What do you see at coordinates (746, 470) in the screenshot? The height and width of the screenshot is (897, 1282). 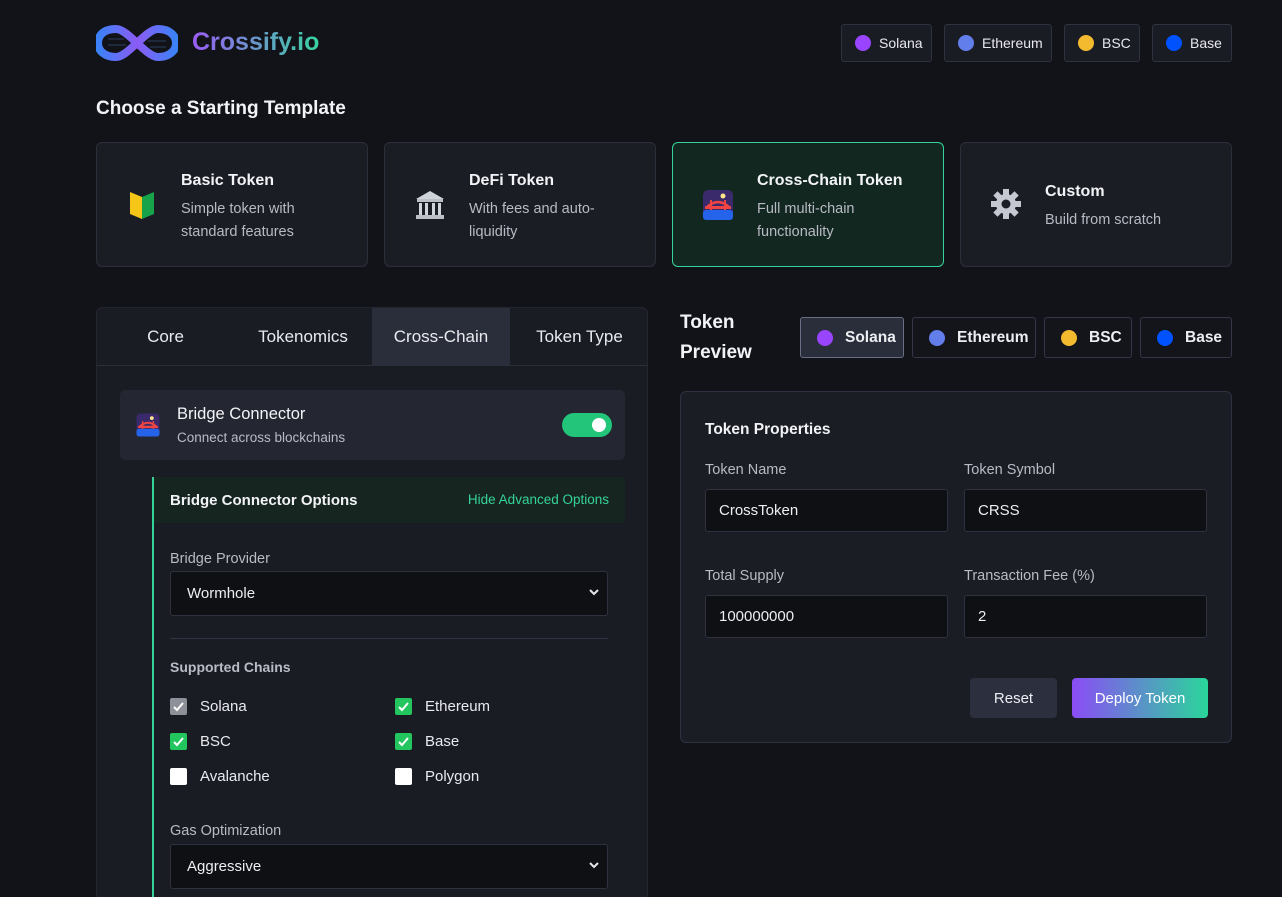 I see `token-name-label: Token Name` at bounding box center [746, 470].